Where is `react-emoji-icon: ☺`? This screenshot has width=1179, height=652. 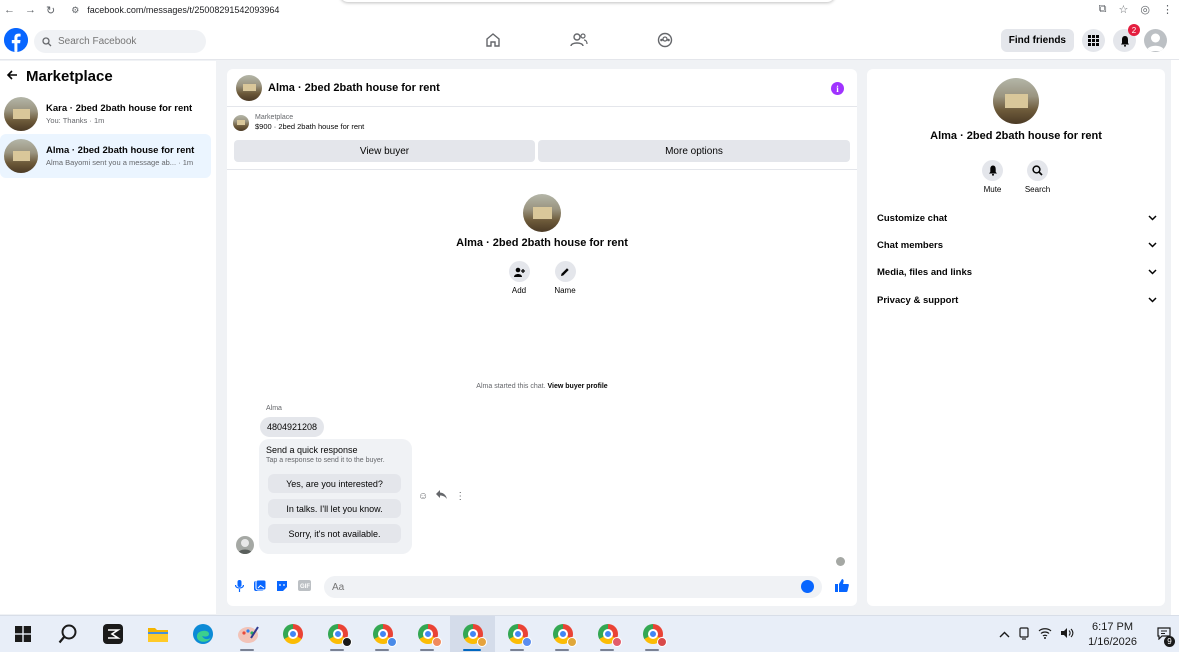 react-emoji-icon: ☺ is located at coordinates (423, 496).